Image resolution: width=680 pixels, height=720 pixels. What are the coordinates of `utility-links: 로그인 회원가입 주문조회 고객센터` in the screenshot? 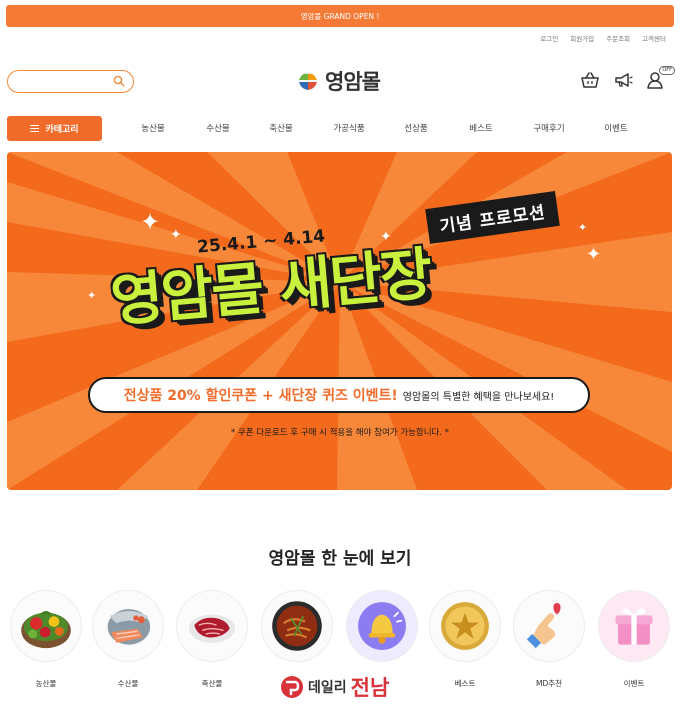 It's located at (603, 38).